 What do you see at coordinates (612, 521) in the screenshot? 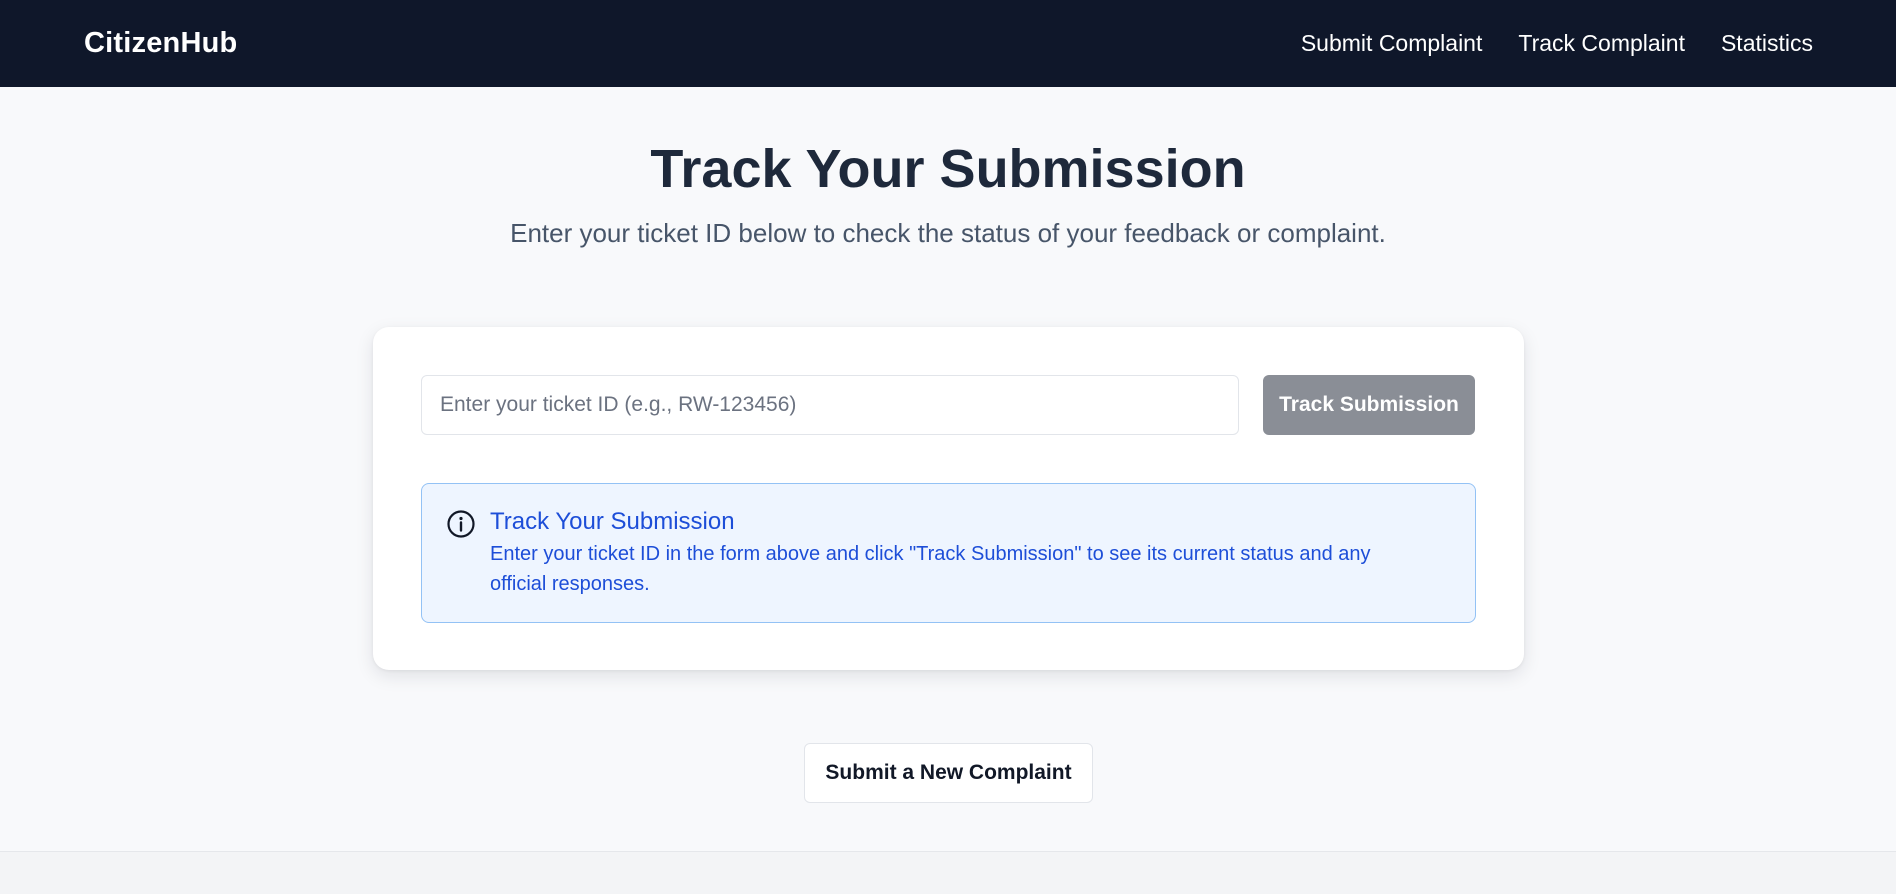
I see `info-alert-title: Track Your Submission` at bounding box center [612, 521].